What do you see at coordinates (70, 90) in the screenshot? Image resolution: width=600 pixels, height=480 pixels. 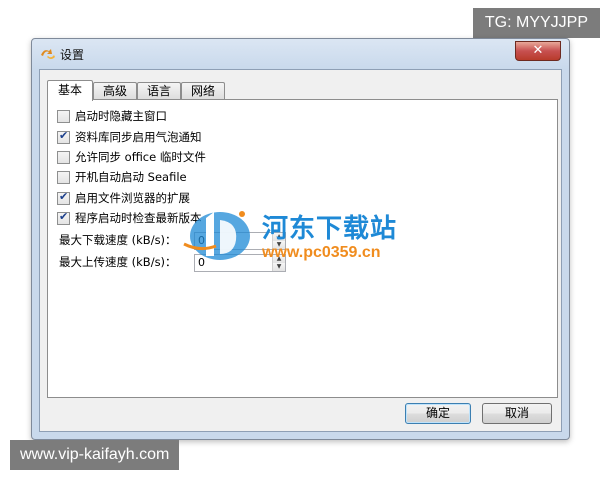 I see `tab-basic: 基本` at bounding box center [70, 90].